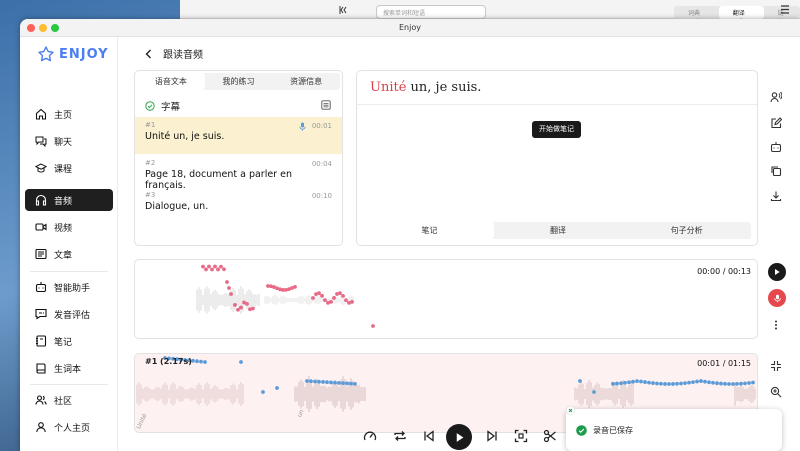  Describe the element at coordinates (239, 81) in the screenshot. I see `tab-my-practice: 我的练习` at that location.